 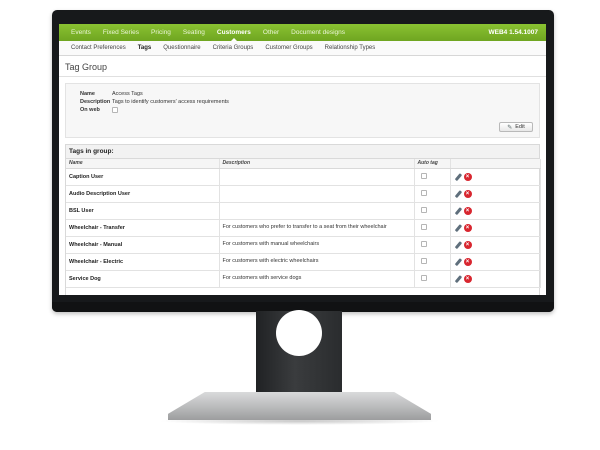 What do you see at coordinates (143, 279) in the screenshot?
I see `tag-name: Service Dog` at bounding box center [143, 279].